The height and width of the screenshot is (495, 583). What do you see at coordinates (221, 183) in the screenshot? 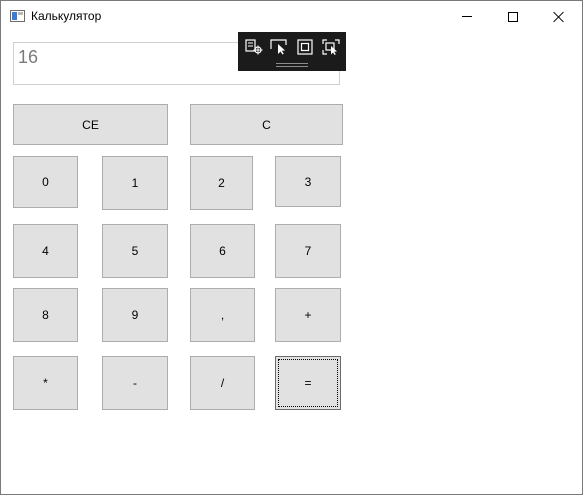
I see `digit-2-button: 2` at bounding box center [221, 183].